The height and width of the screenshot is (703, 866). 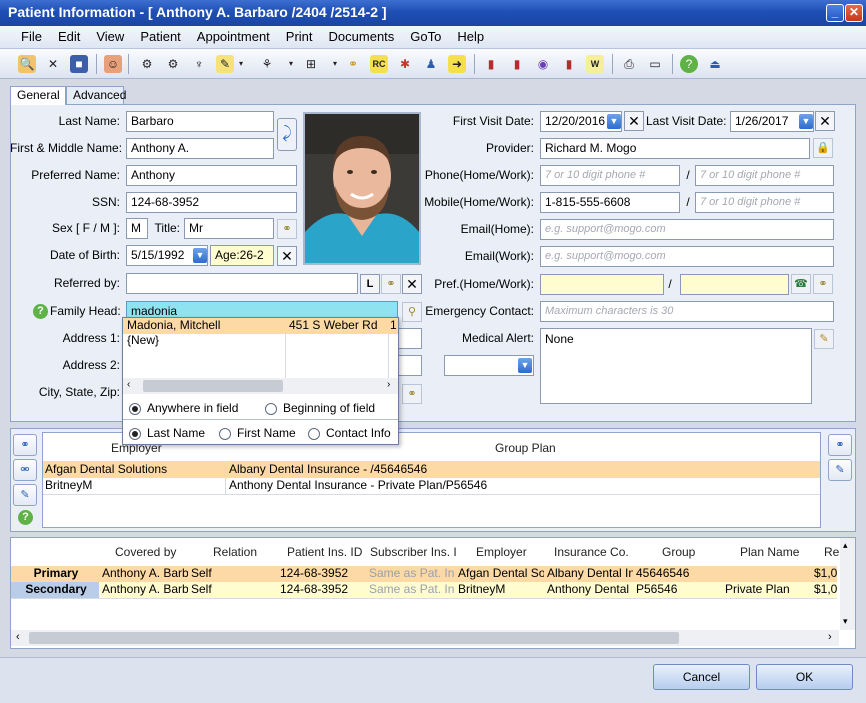 I want to click on medical-alert-field: None, so click(x=676, y=366).